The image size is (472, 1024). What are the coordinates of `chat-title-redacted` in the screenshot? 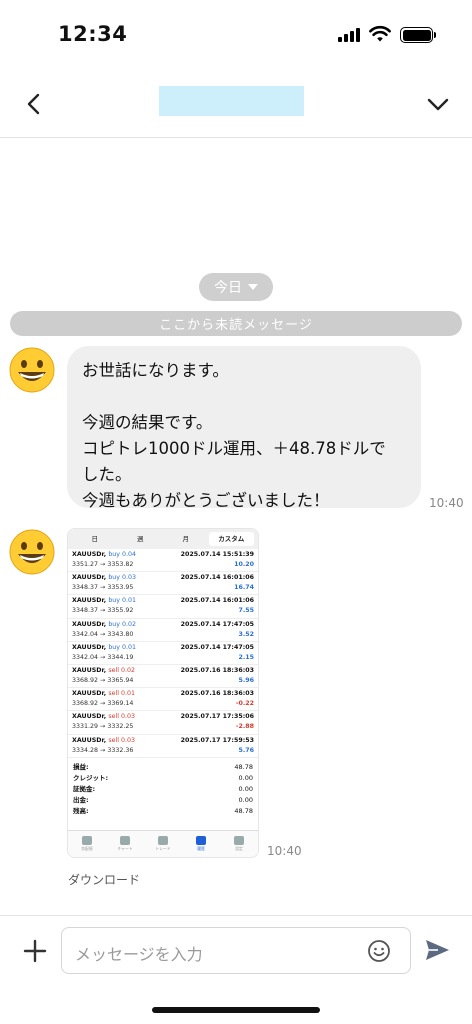 It's located at (231, 101).